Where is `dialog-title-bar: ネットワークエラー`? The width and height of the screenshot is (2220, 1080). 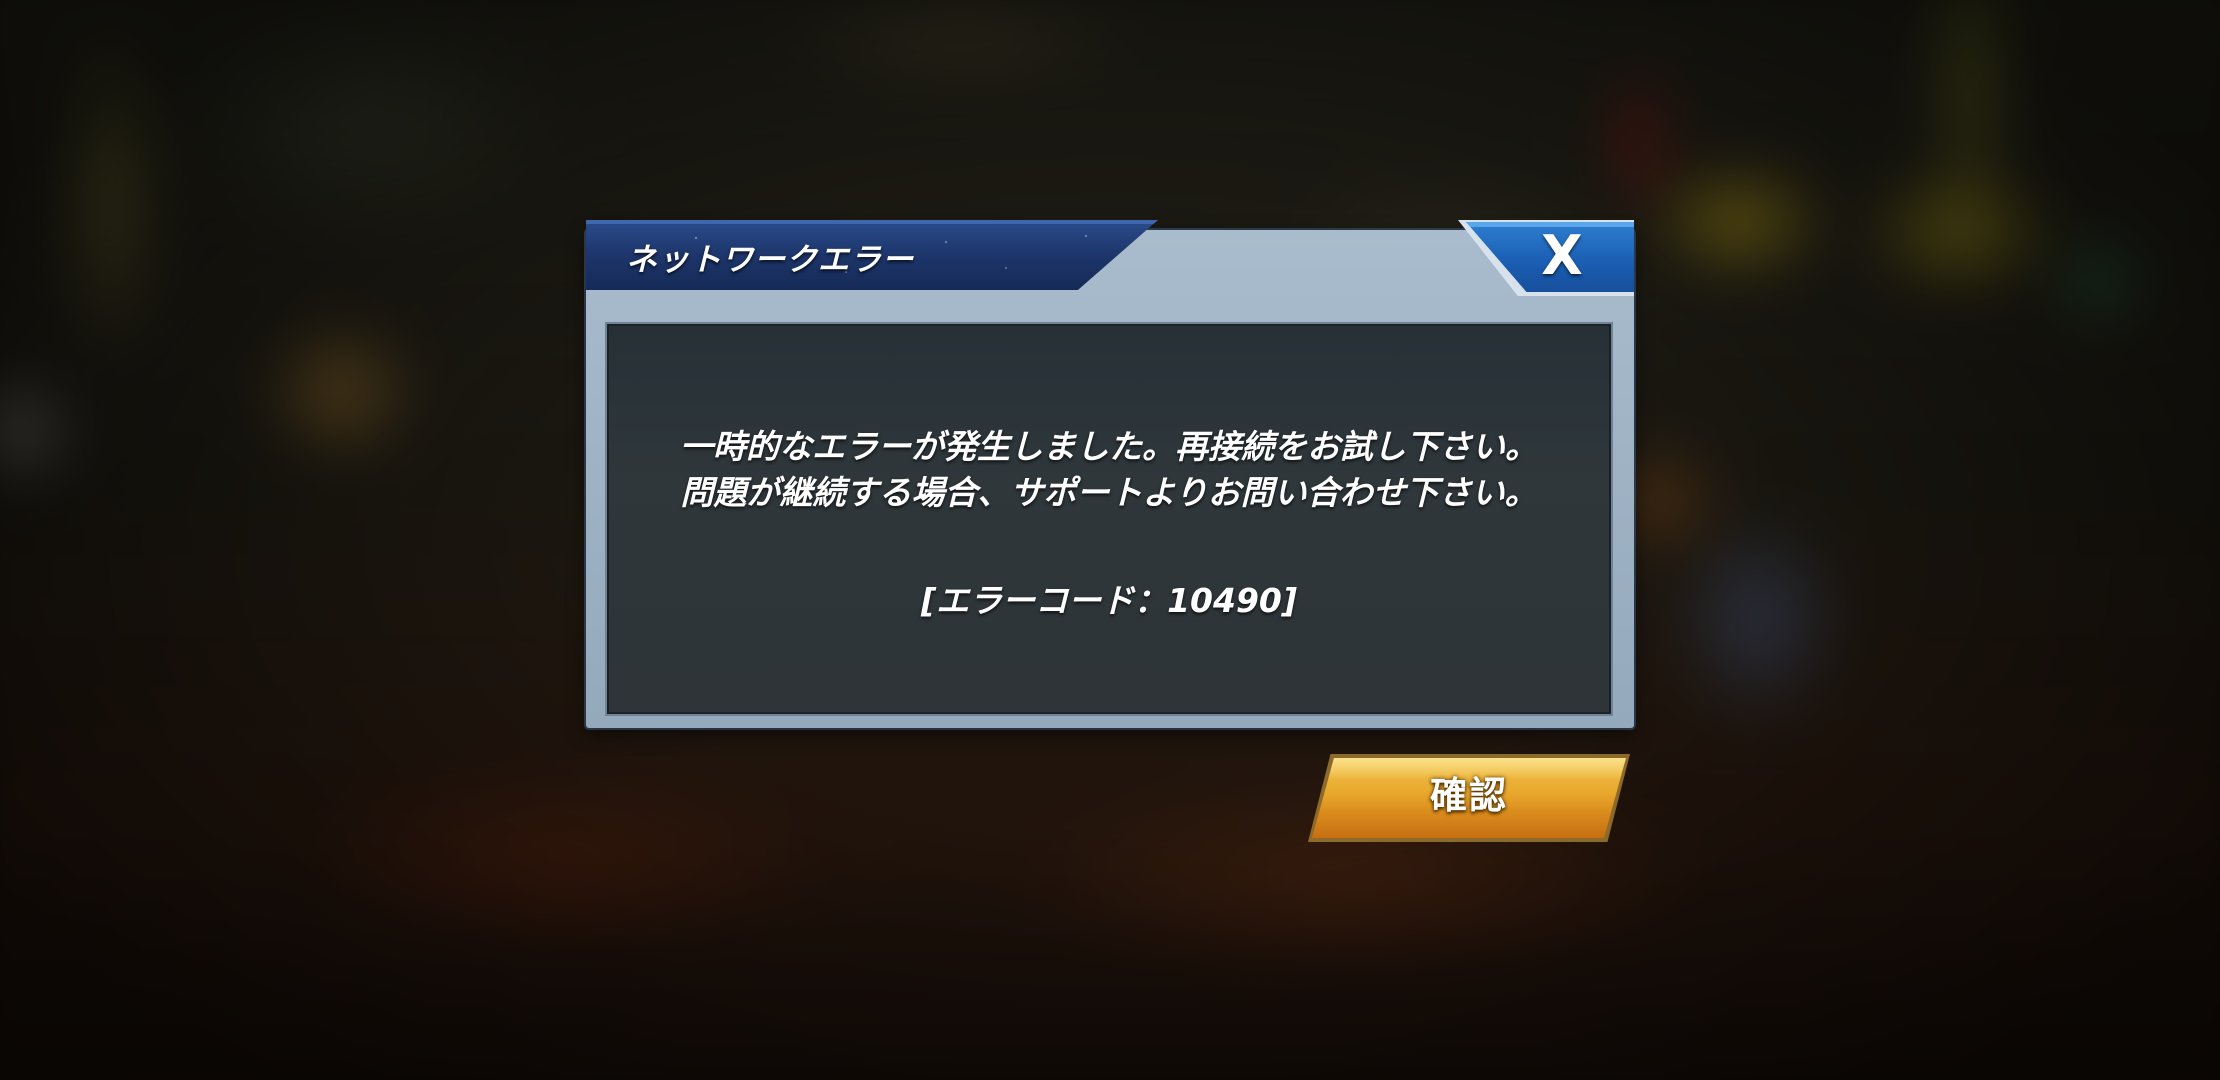
dialog-title-bar: ネットワークエラー is located at coordinates (872, 255).